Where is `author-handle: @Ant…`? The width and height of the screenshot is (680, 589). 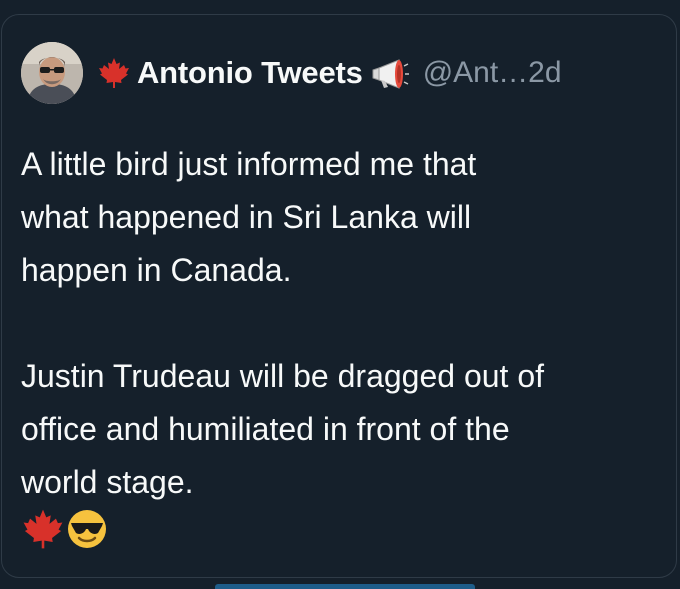 author-handle: @Ant… is located at coordinates (475, 73).